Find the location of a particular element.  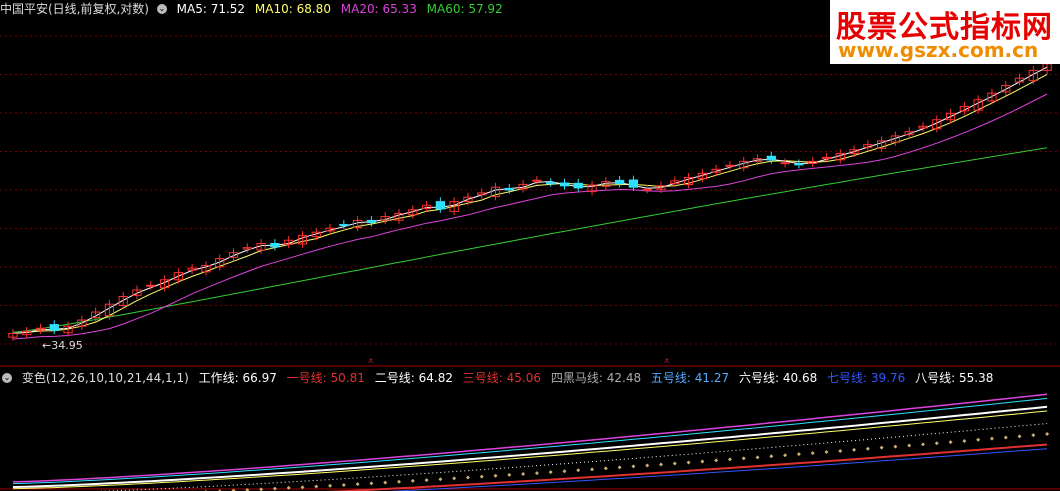

line-5-value: 41.27 is located at coordinates (712, 378).